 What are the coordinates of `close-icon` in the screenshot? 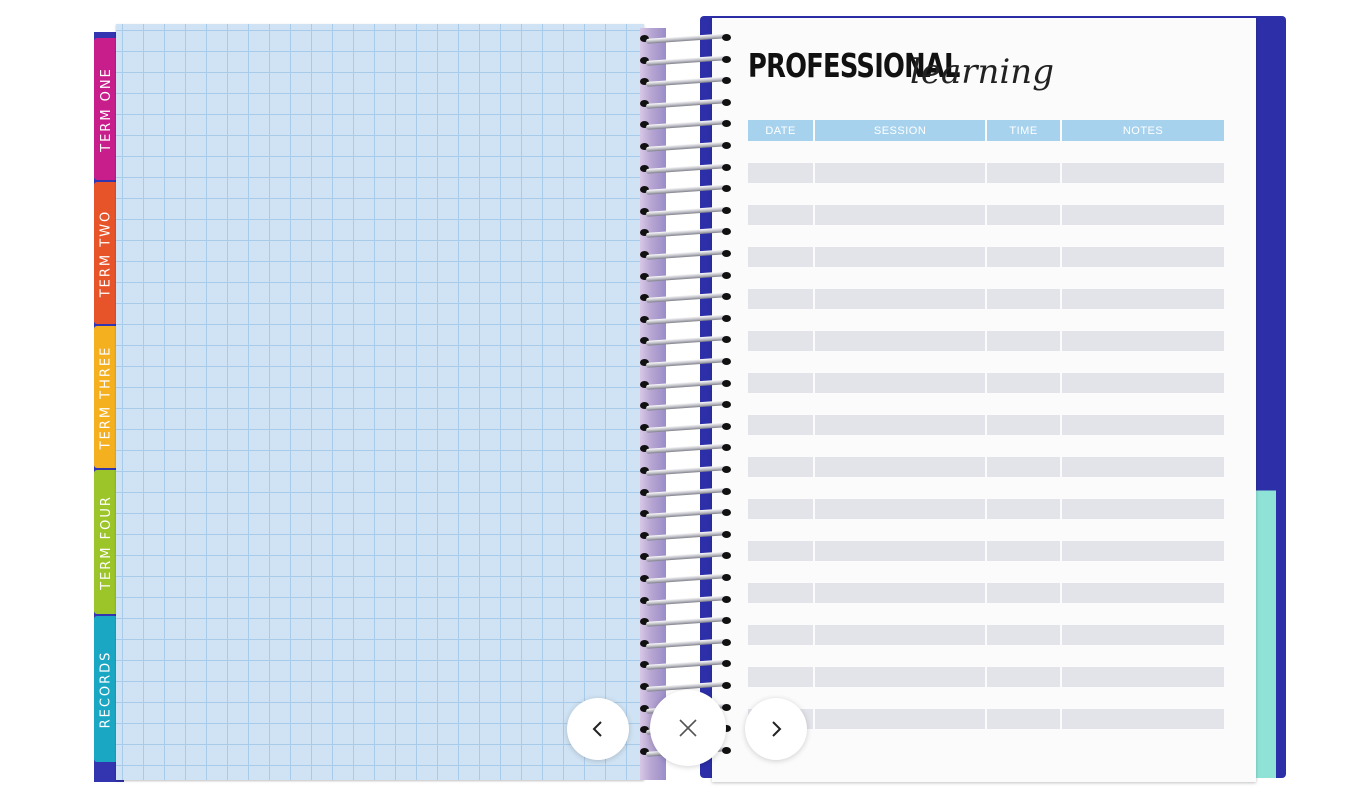 It's located at (688, 728).